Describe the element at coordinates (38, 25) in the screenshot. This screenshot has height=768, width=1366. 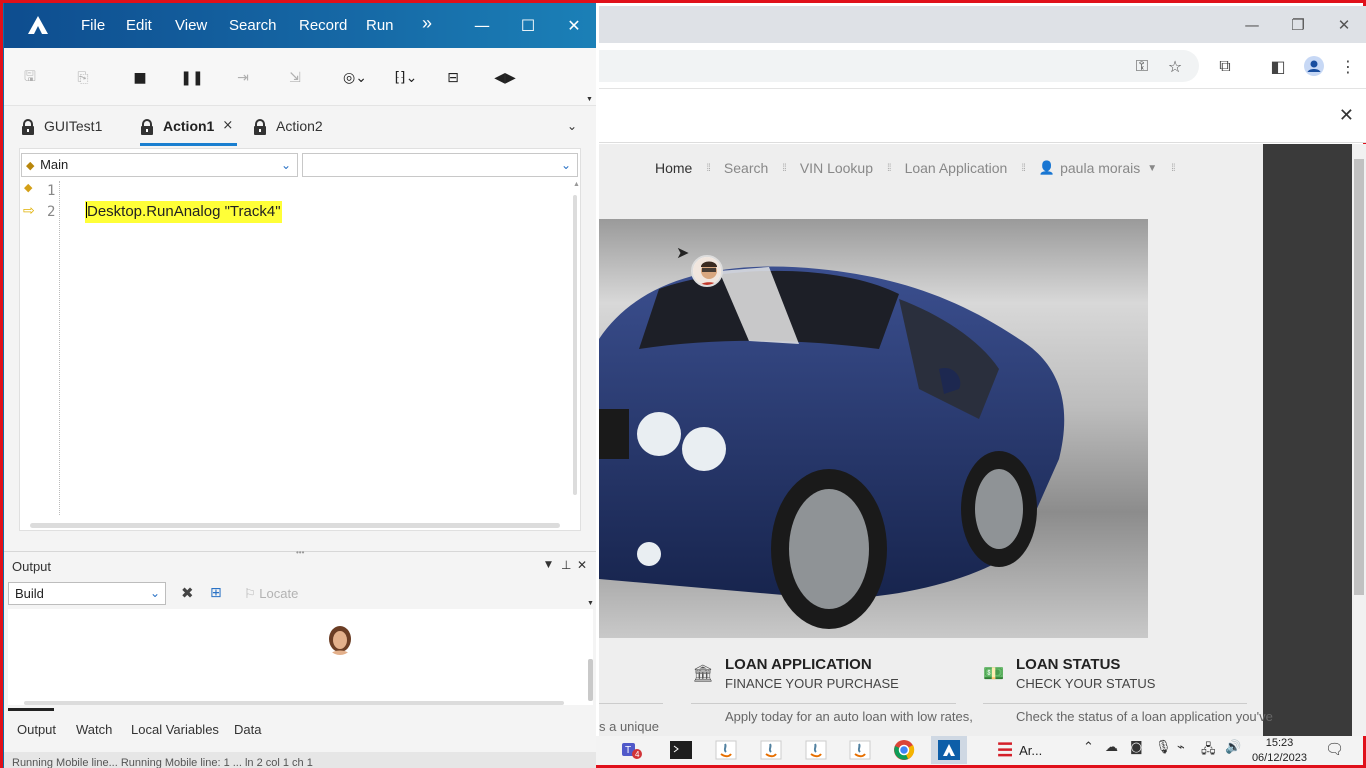
I see `uft-logo-icon` at that location.